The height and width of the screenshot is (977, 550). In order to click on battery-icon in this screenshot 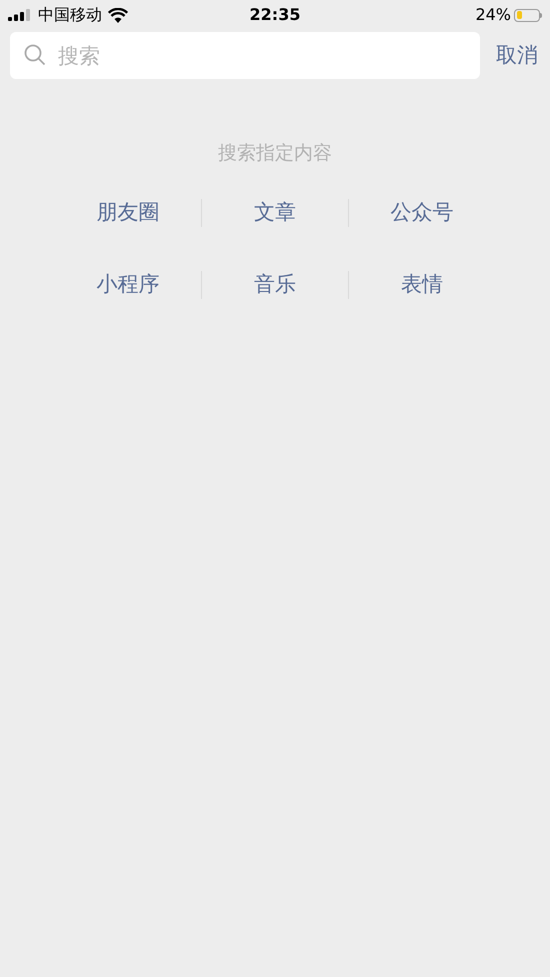, I will do `click(528, 15)`.